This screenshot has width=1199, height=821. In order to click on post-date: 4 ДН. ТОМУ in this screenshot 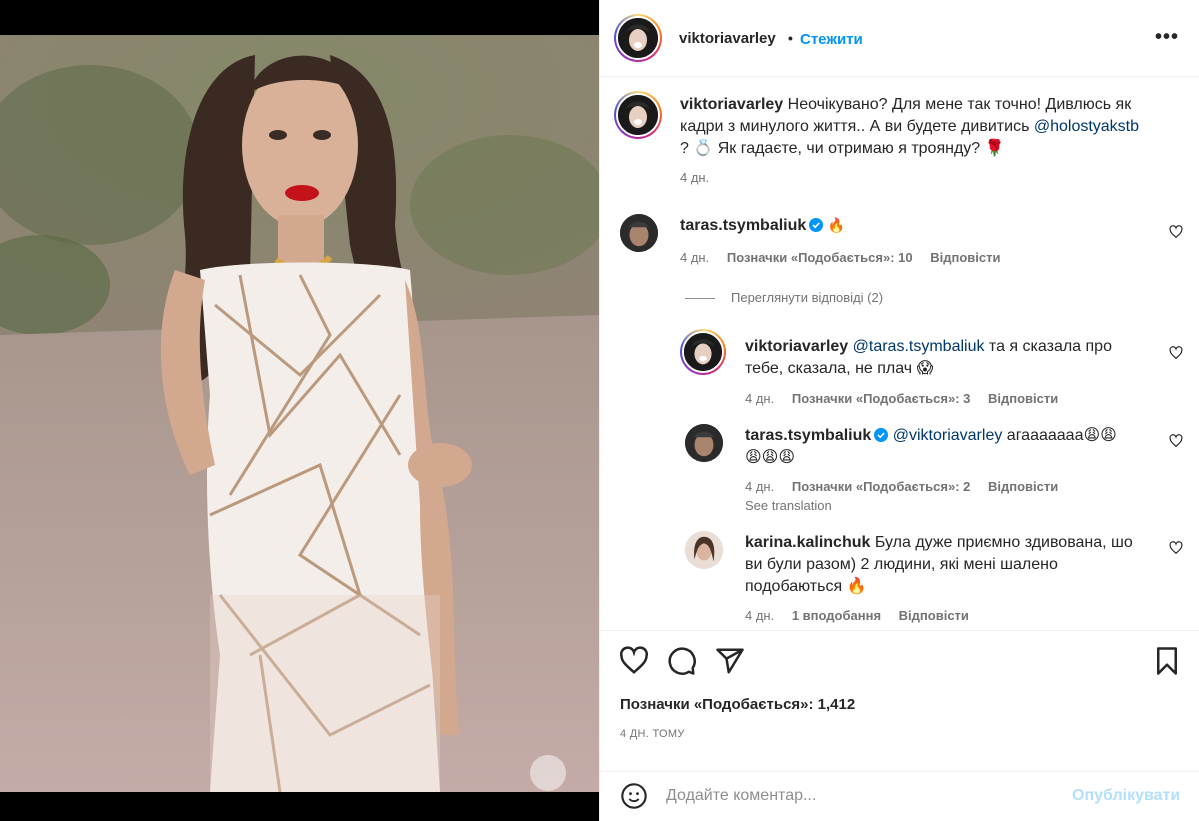, I will do `click(652, 734)`.